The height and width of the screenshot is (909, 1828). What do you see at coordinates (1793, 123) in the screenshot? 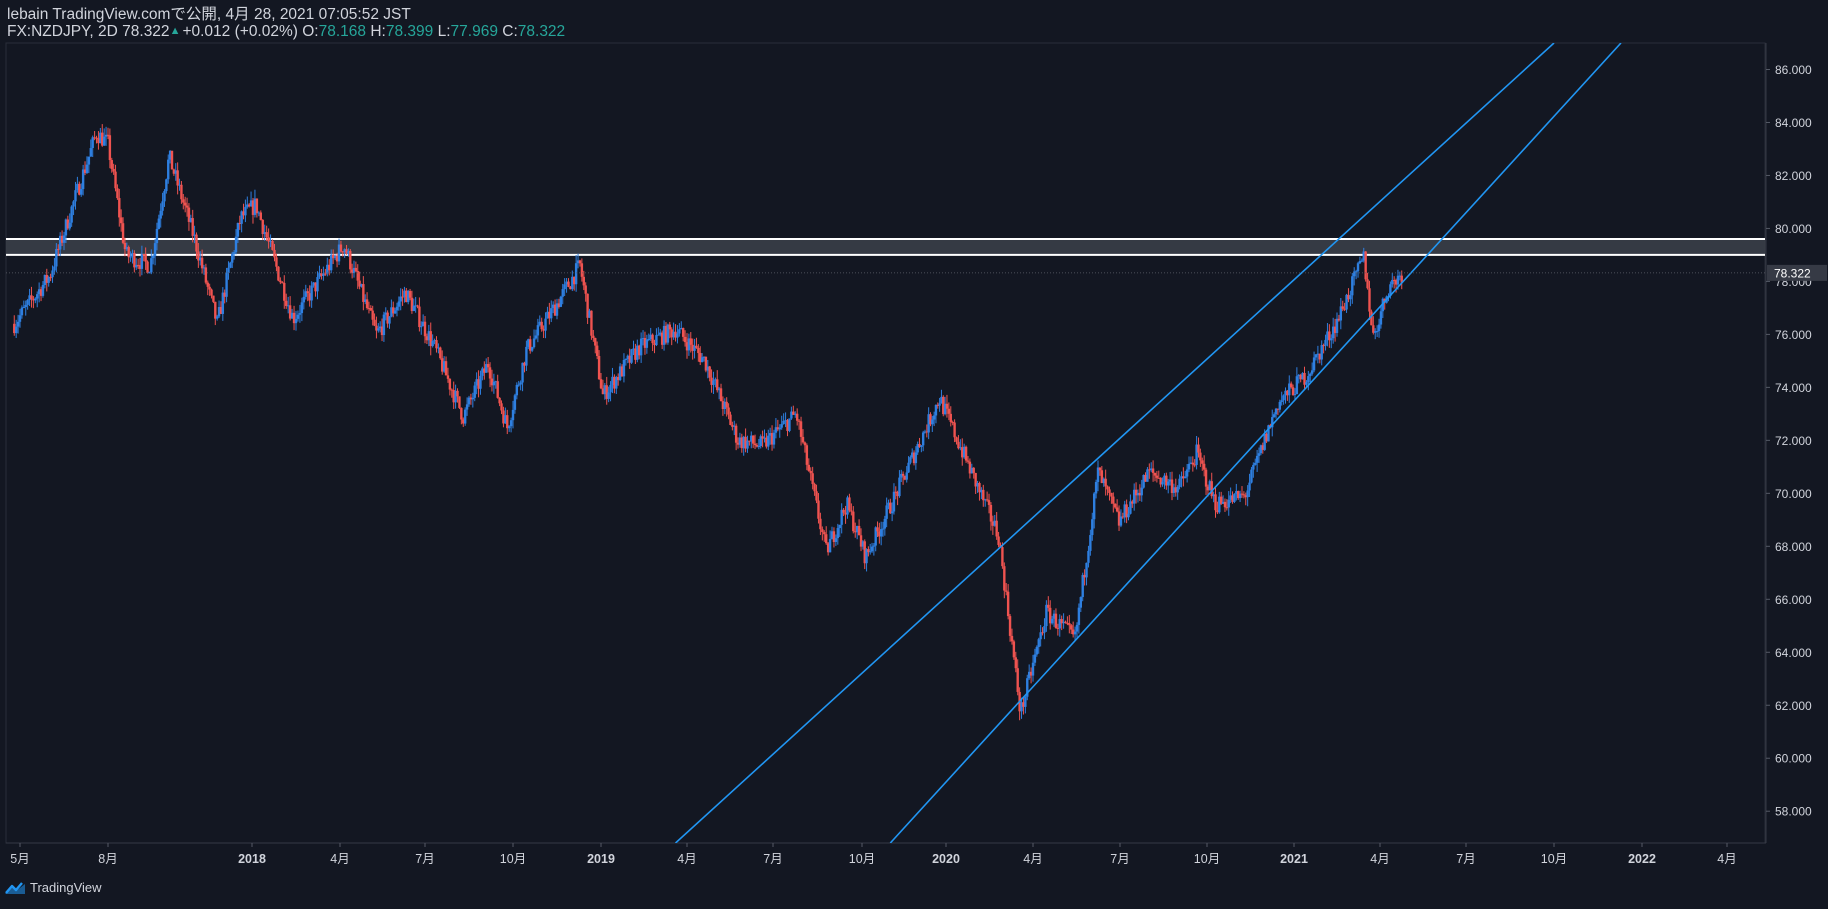
I see `y-tick-label: 84.000` at bounding box center [1793, 123].